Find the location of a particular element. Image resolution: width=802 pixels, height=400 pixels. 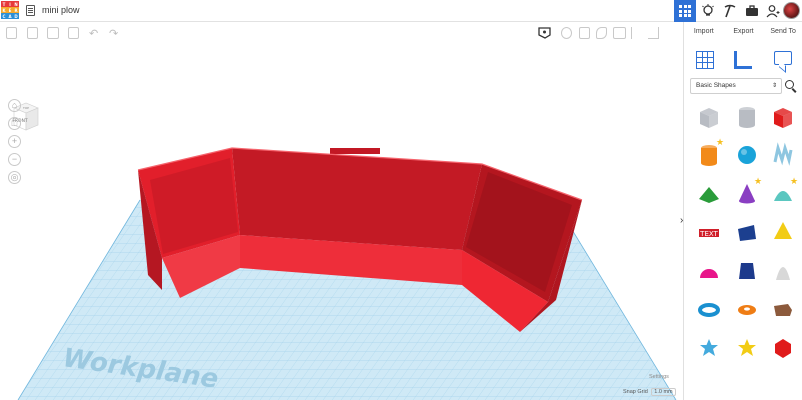

shape-sphere is located at coordinates (747, 155).